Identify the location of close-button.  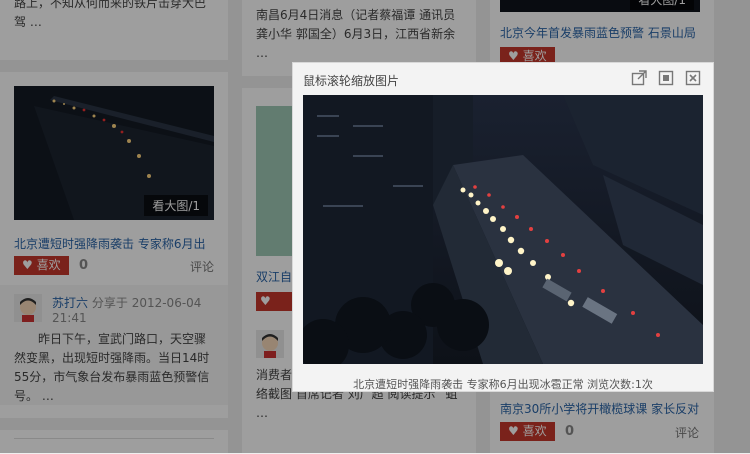
(693, 78).